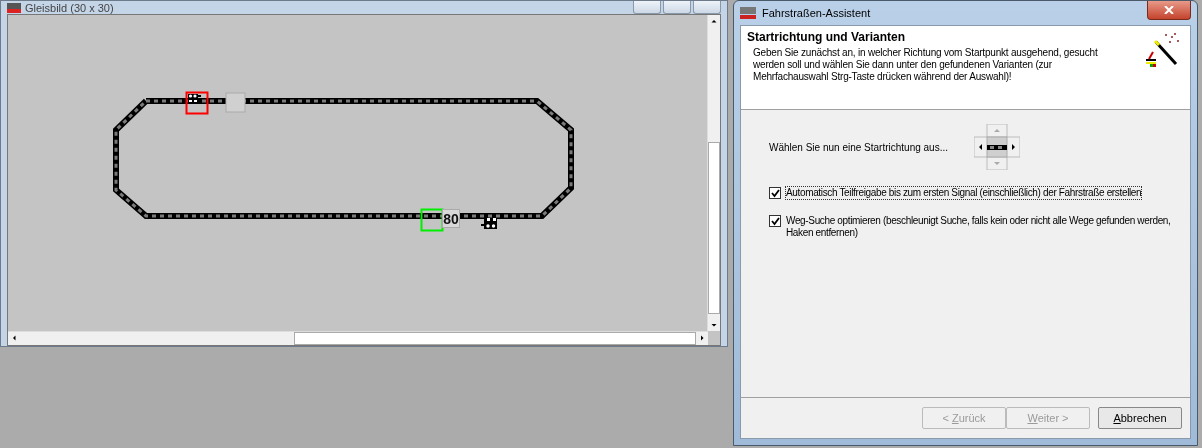  I want to click on minimize-button, so click(647, 7).